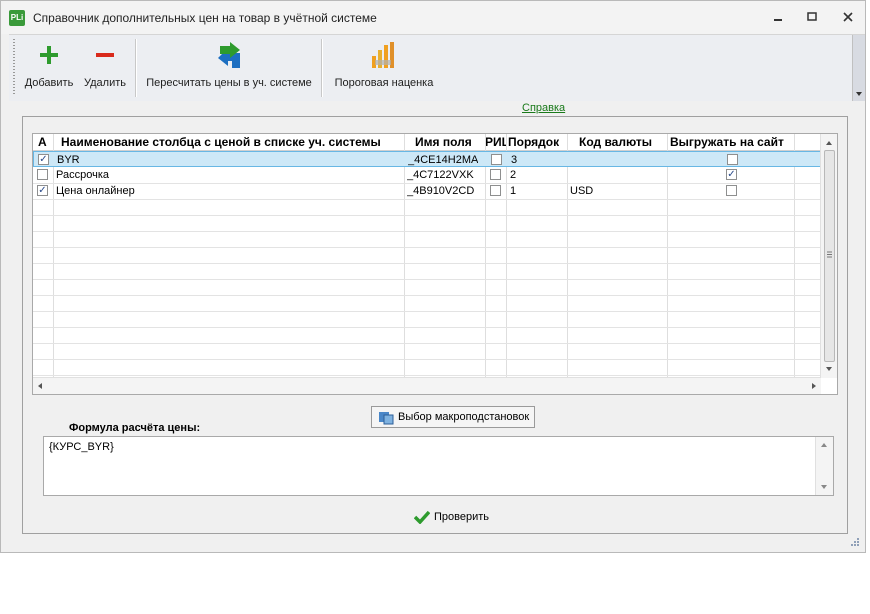 The width and height of the screenshot is (870, 614). What do you see at coordinates (81, 447) in the screenshot?
I see `formula-value: {КУРС_BYR}` at bounding box center [81, 447].